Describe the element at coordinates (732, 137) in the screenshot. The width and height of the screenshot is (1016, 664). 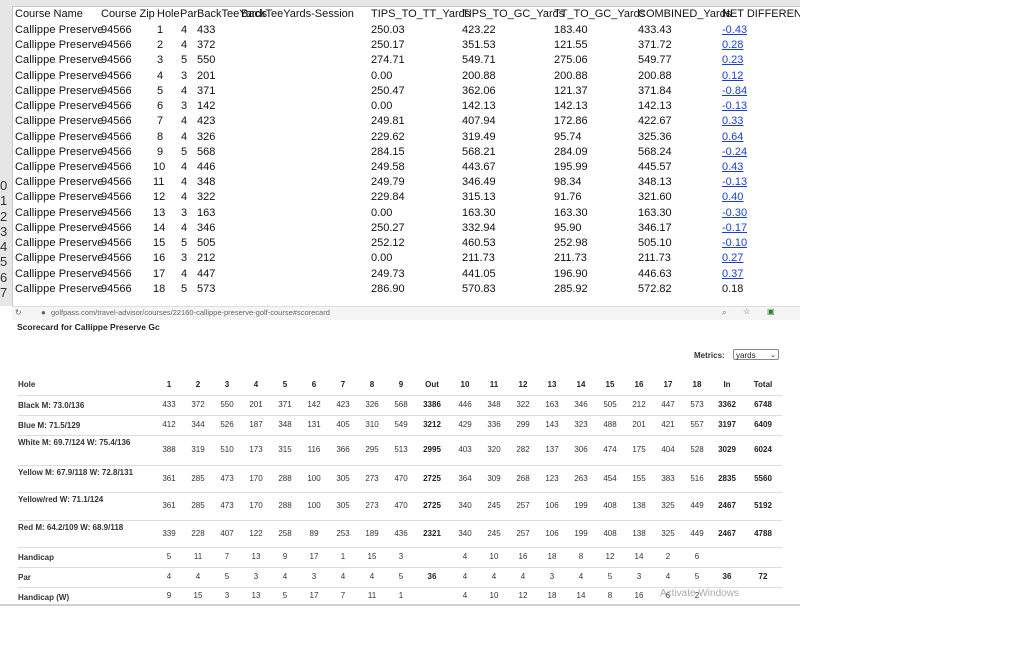
I see `net-difference-cell: 0.64` at that location.